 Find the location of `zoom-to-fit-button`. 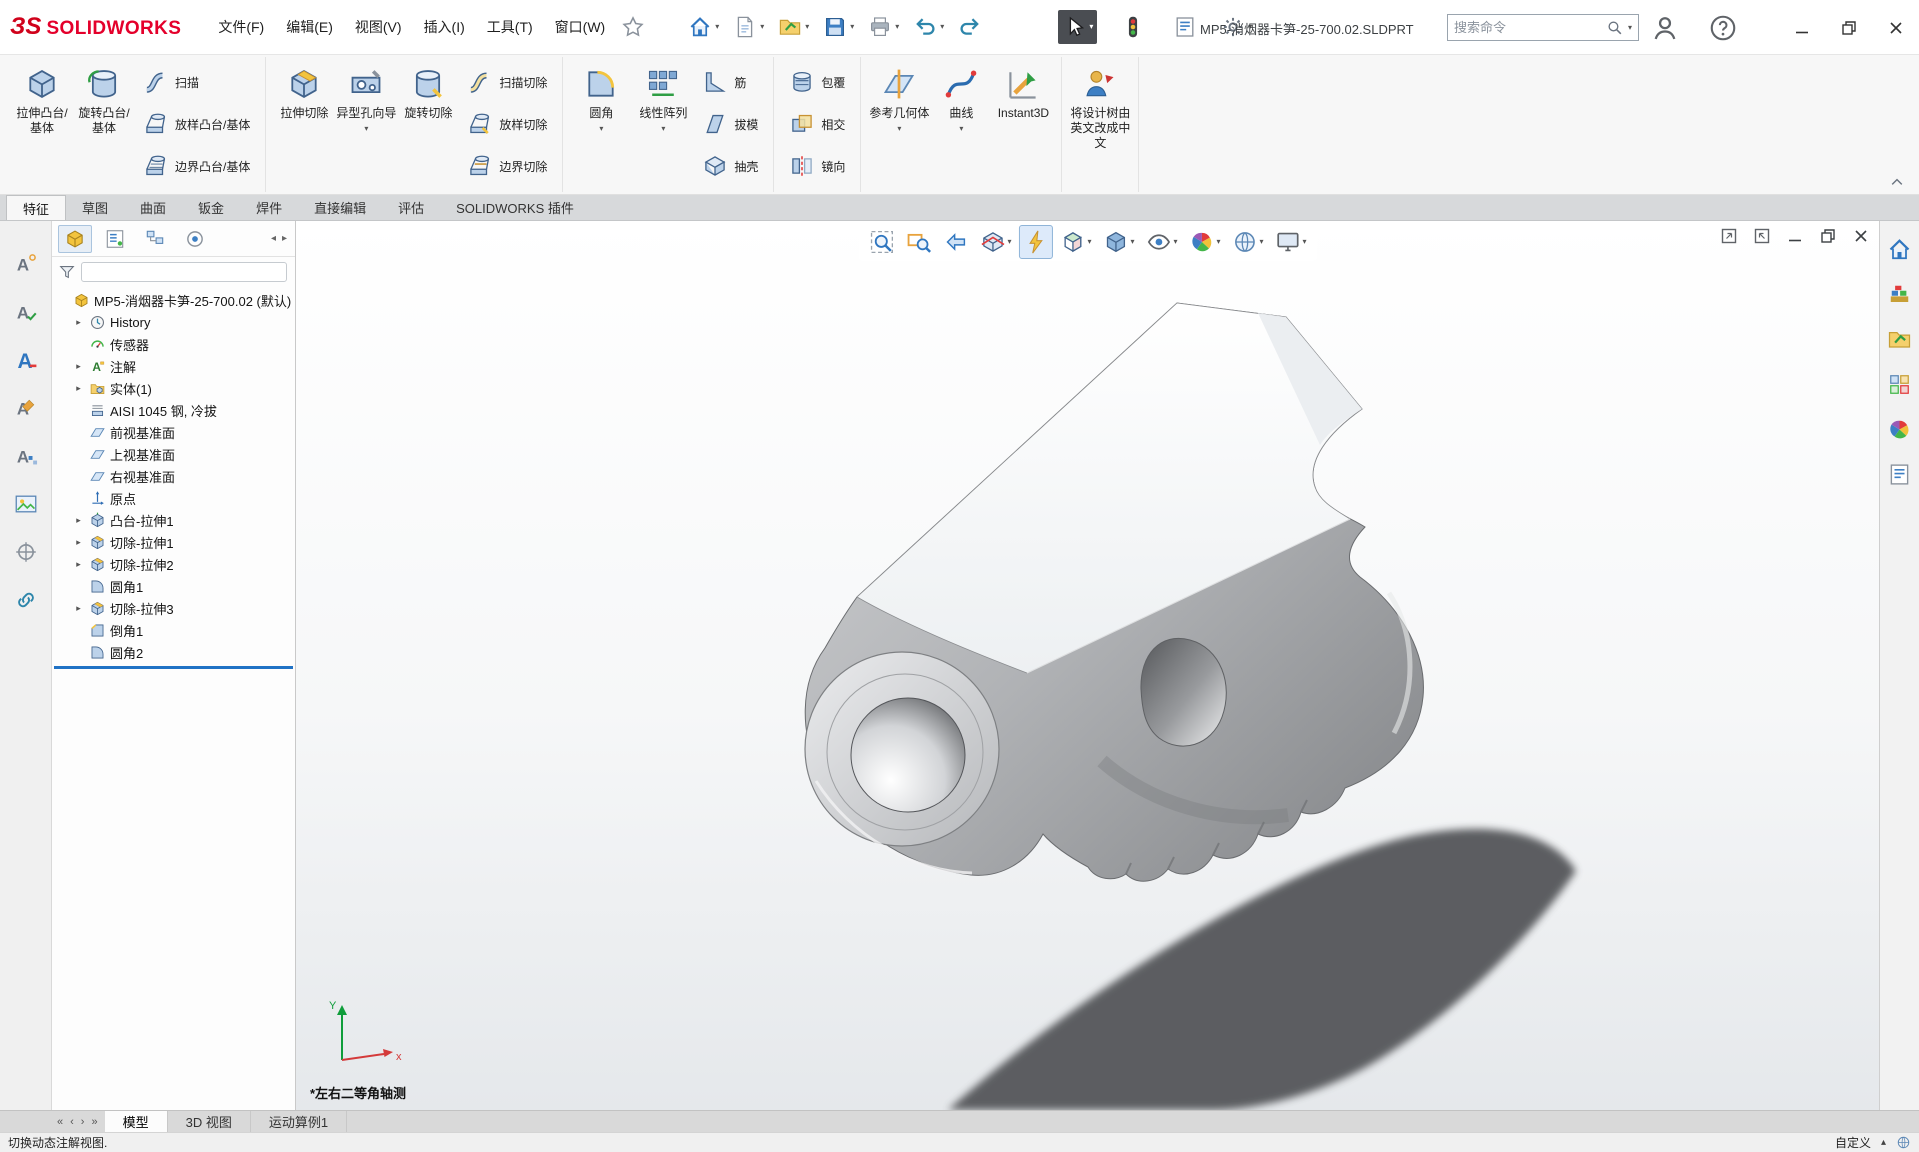

zoom-to-fit-button is located at coordinates (881, 242).